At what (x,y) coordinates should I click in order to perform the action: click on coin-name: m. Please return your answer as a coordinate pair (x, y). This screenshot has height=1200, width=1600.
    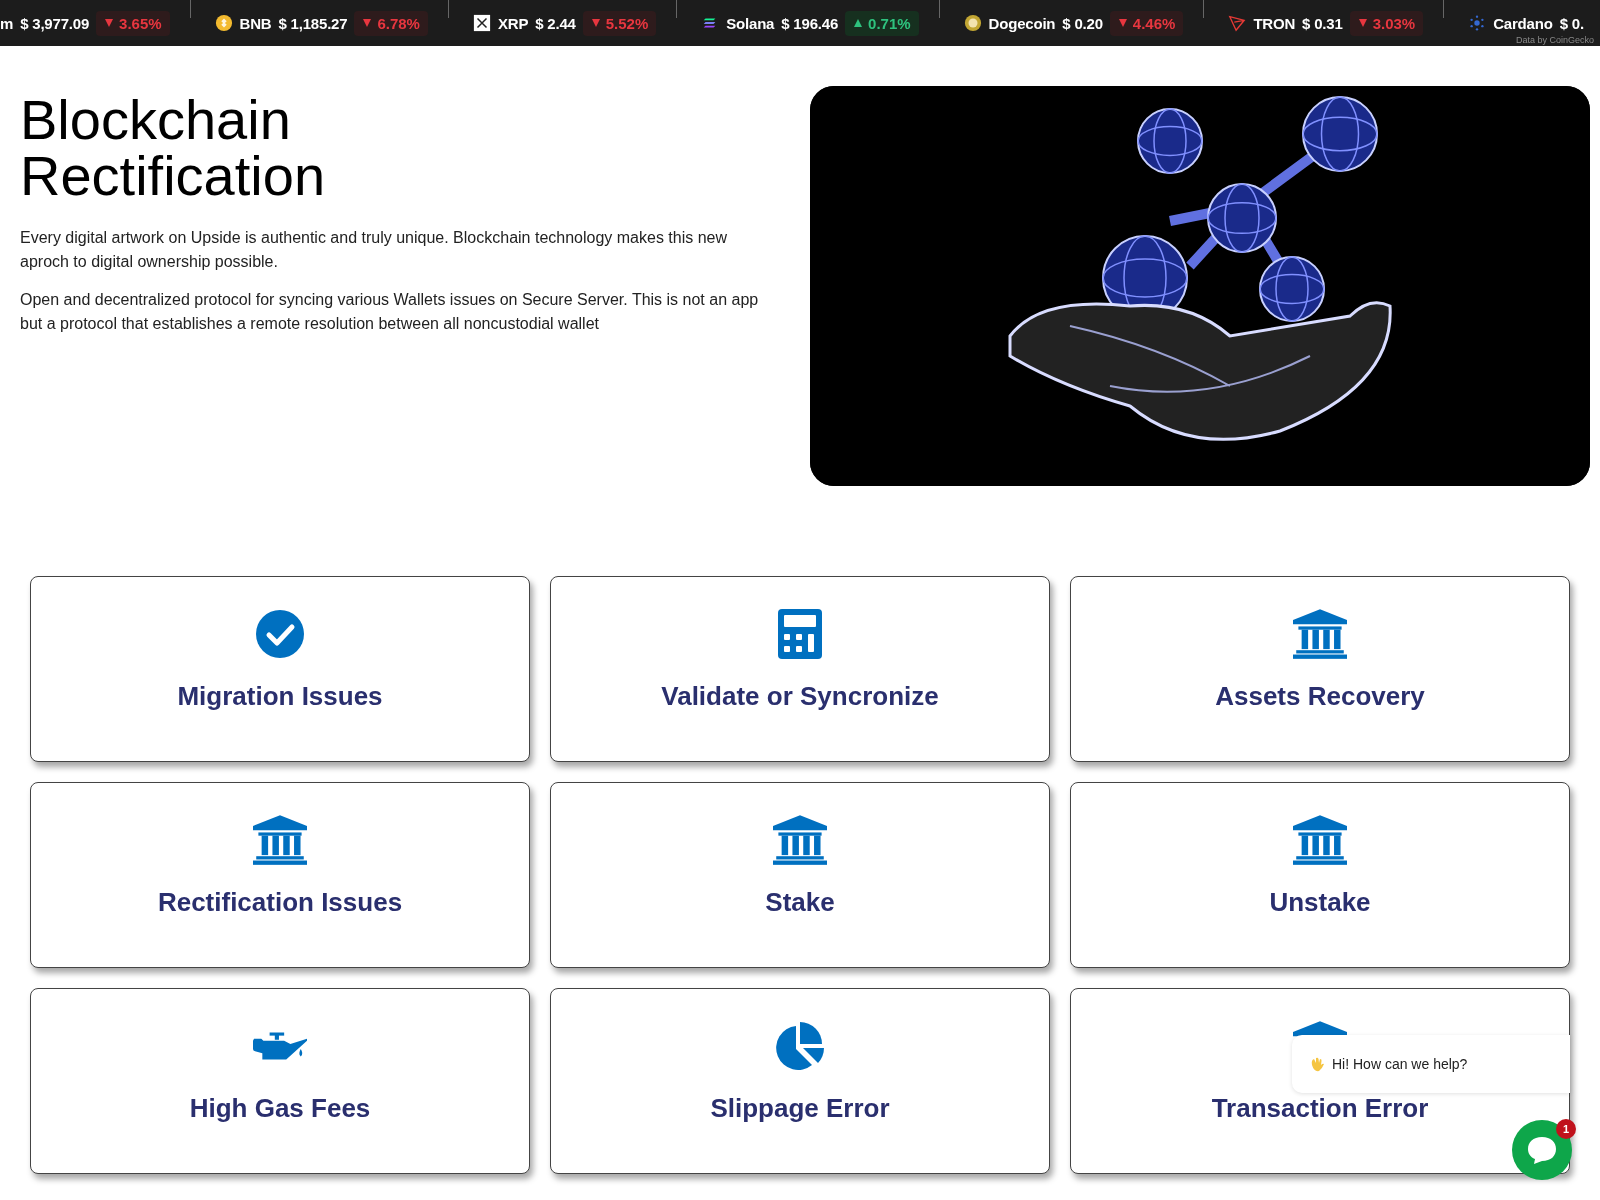
    Looking at the image, I should click on (7, 23).